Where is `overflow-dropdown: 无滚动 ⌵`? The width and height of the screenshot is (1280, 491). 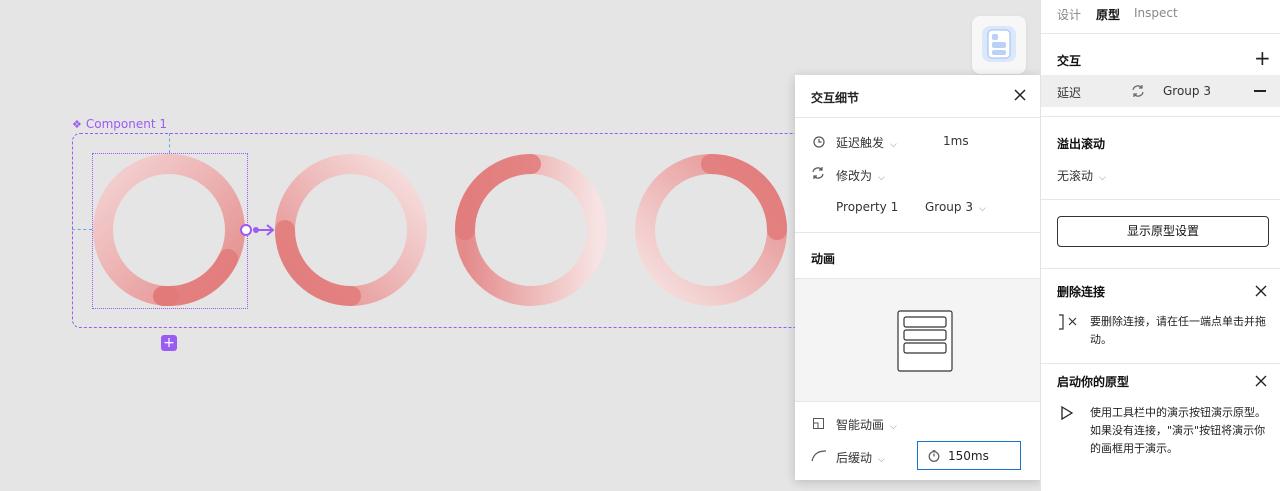 overflow-dropdown: 无滚动 ⌵ is located at coordinates (1081, 175).